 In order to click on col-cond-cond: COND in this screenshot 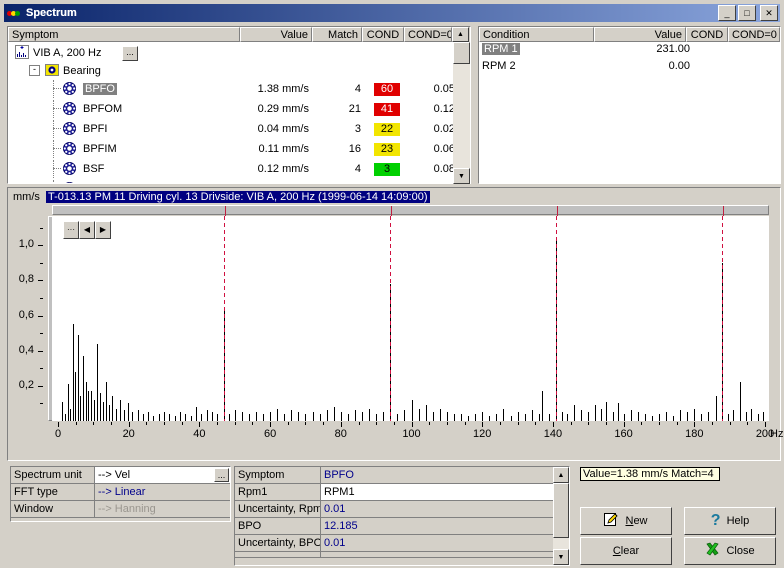, I will do `click(707, 34)`.